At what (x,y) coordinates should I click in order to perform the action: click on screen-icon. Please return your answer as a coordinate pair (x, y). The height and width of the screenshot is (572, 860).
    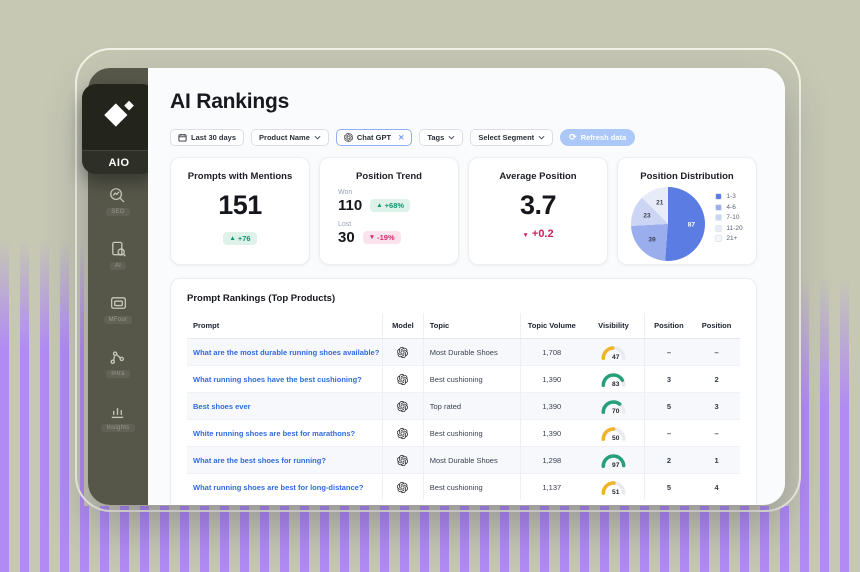
    Looking at the image, I should click on (118, 303).